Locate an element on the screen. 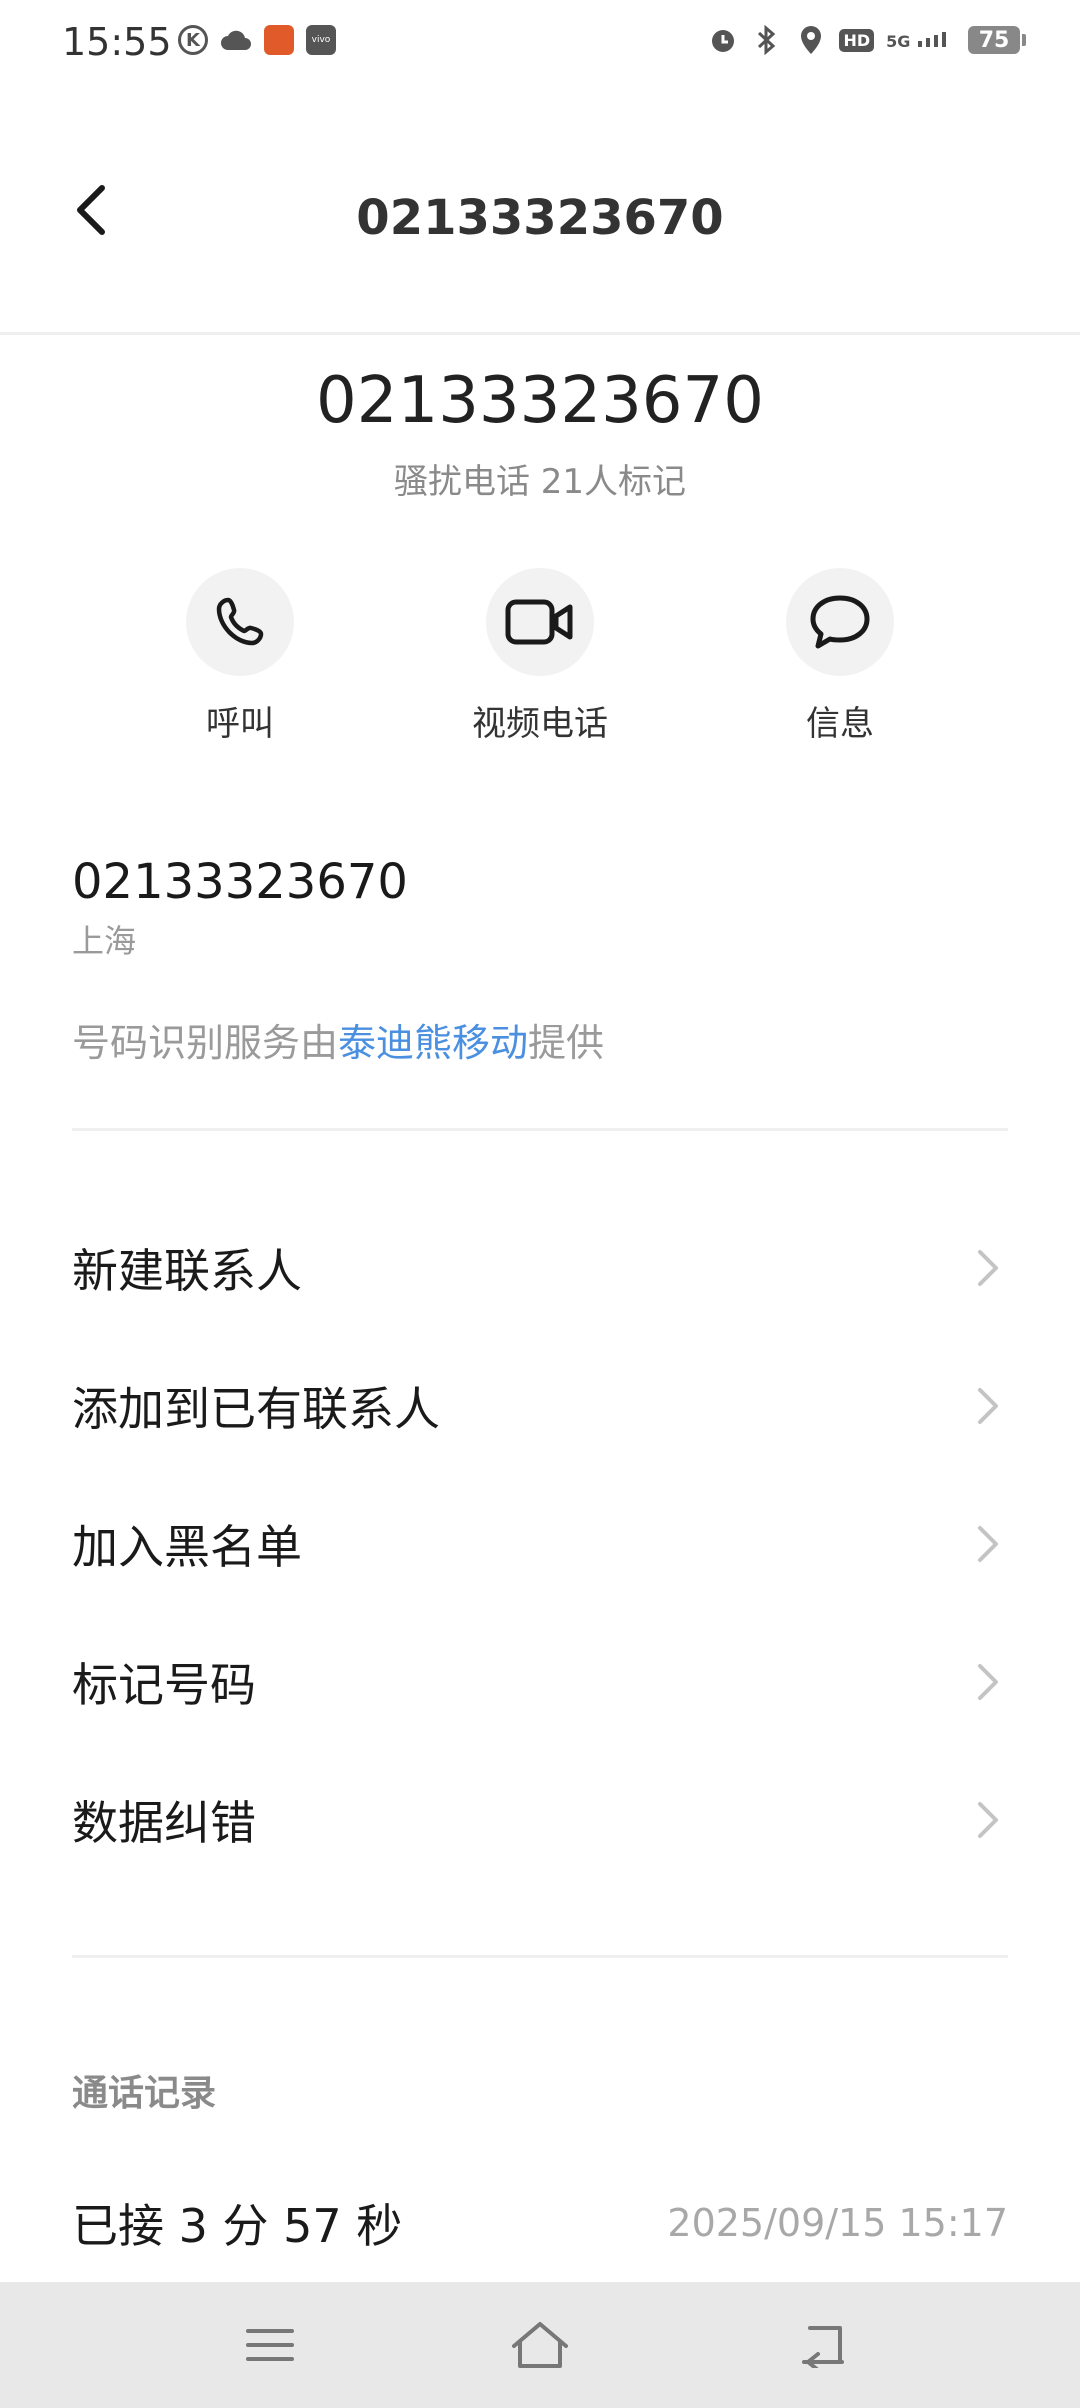  page-title: 02133323670 is located at coordinates (540, 218).